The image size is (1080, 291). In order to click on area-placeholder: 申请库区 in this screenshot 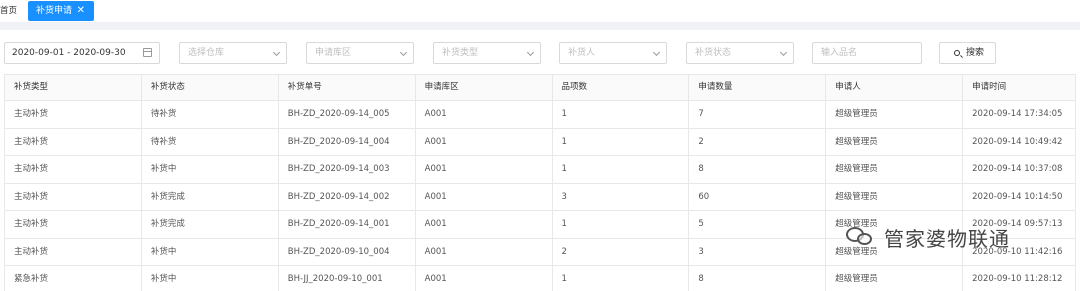, I will do `click(333, 53)`.